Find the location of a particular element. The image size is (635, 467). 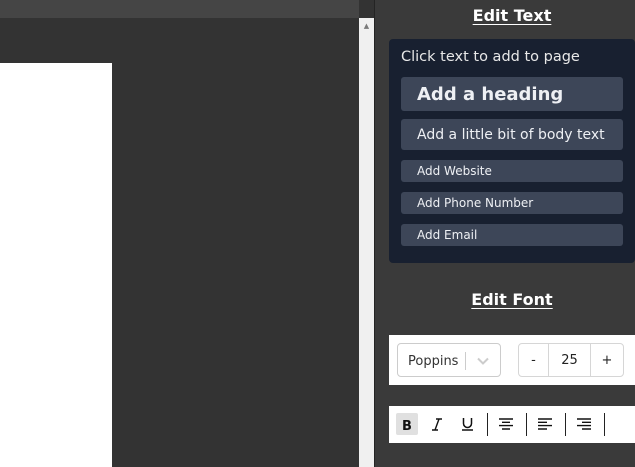

format-toolbar: B is located at coordinates (512, 424).